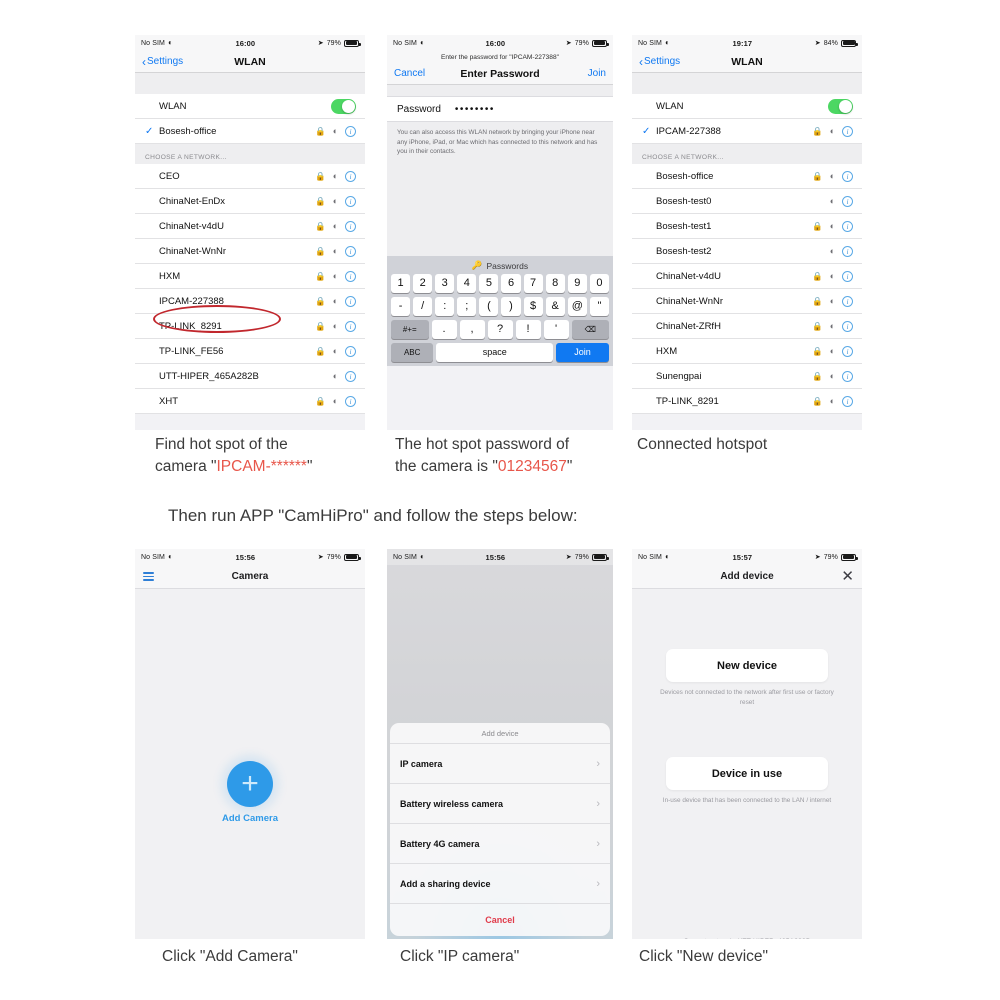 This screenshot has height=1000, width=1000. I want to click on keyboard-key: ', so click(556, 329).